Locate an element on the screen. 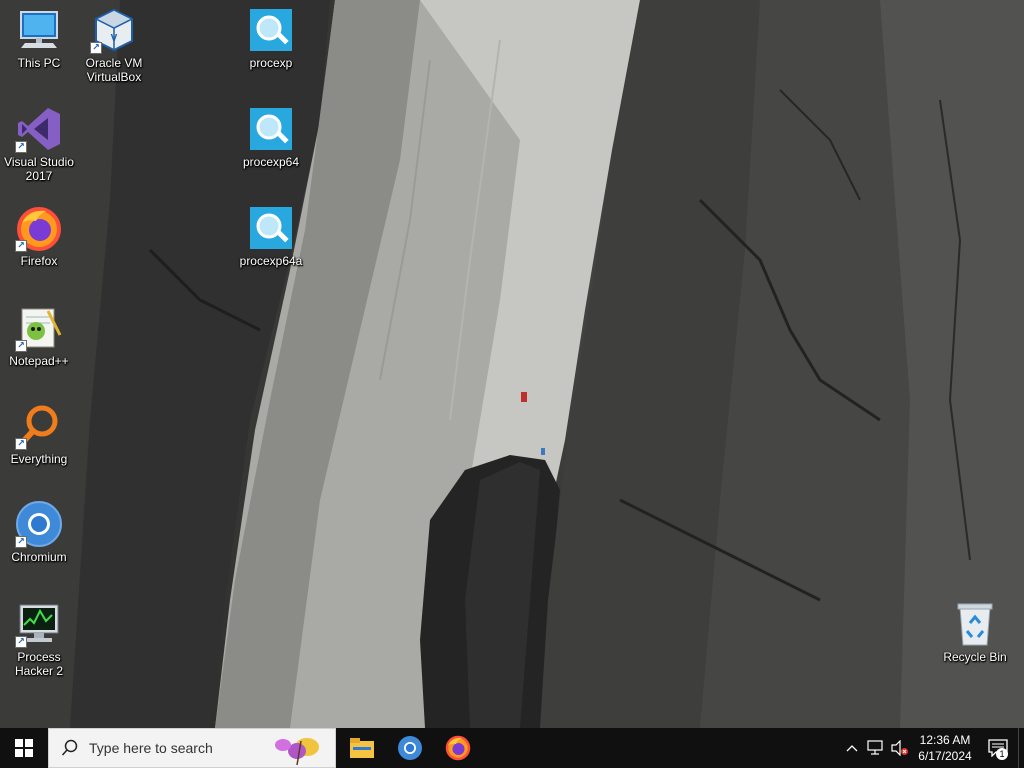 Image resolution: width=1024 pixels, height=768 pixels. volume-button is located at coordinates (900, 748).